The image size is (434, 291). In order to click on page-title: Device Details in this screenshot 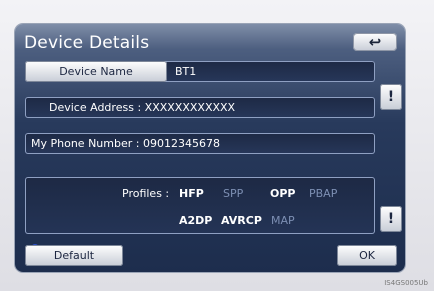, I will do `click(87, 43)`.